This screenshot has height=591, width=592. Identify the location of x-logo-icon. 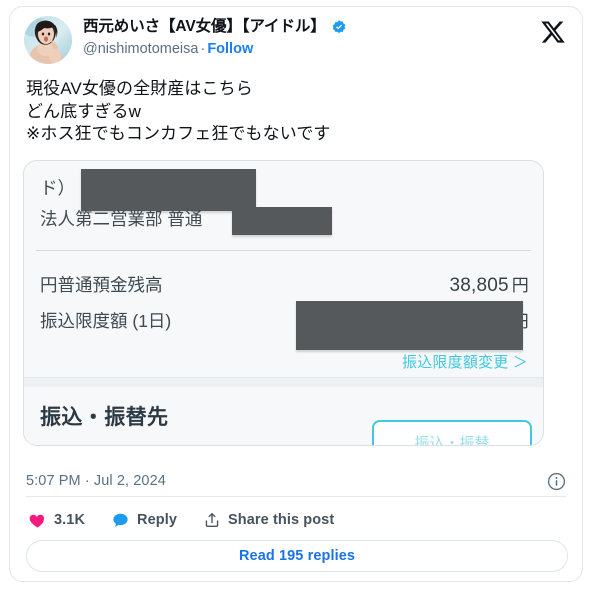
(553, 32).